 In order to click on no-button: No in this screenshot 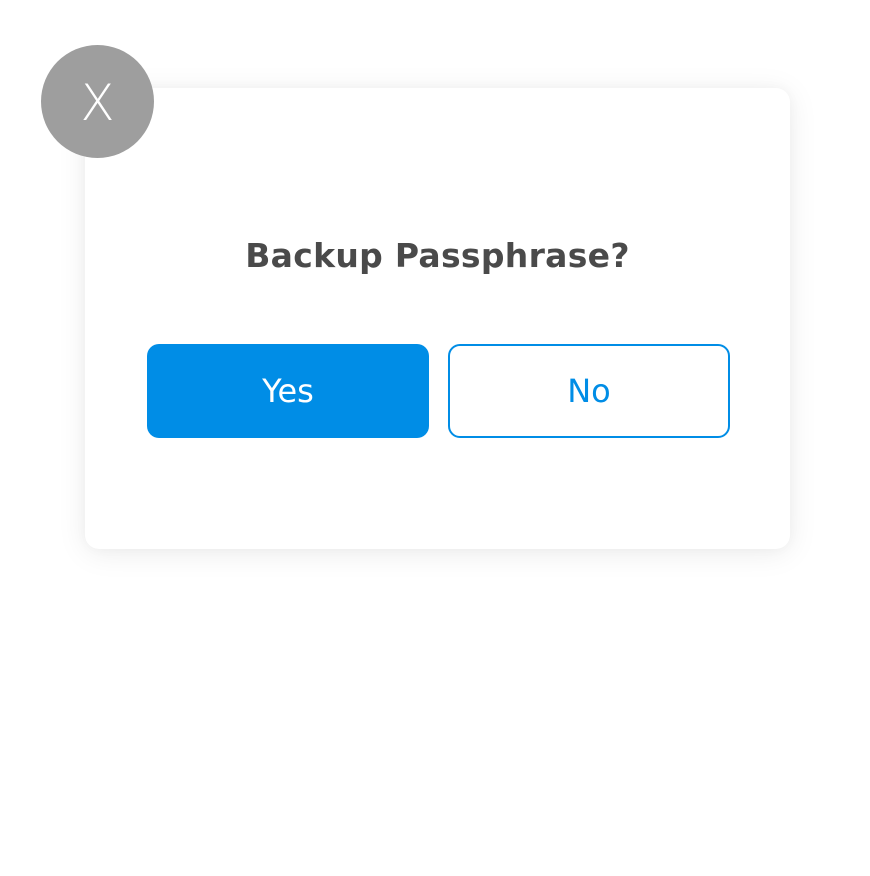, I will do `click(589, 391)`.